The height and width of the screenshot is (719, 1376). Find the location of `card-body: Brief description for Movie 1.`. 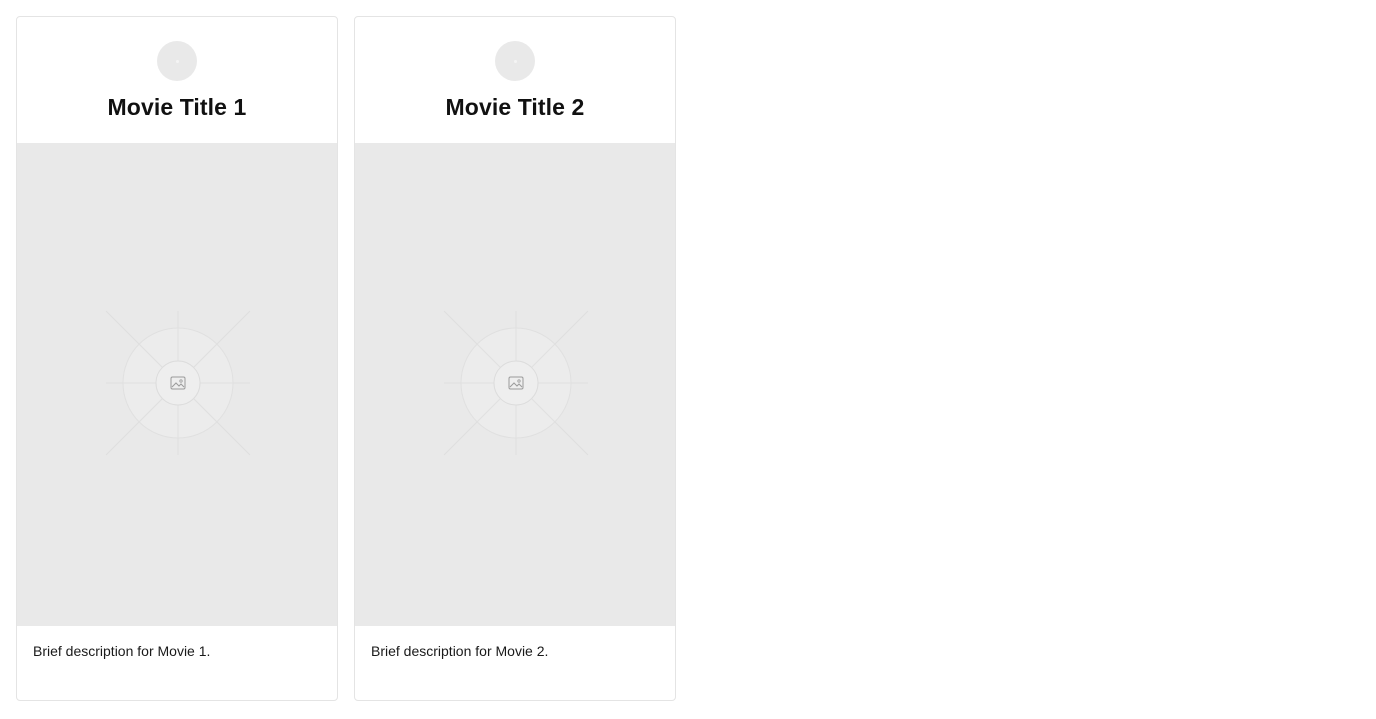

card-body: Brief description for Movie 1. is located at coordinates (177, 663).